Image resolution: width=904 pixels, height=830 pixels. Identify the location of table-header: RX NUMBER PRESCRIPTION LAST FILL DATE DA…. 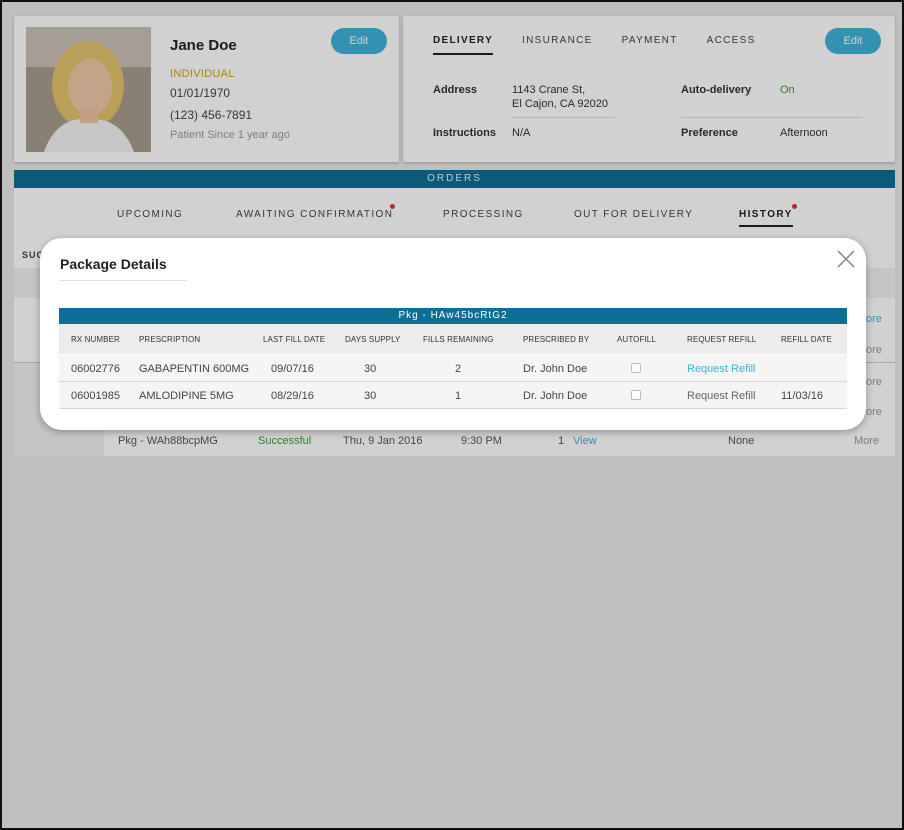
(453, 339).